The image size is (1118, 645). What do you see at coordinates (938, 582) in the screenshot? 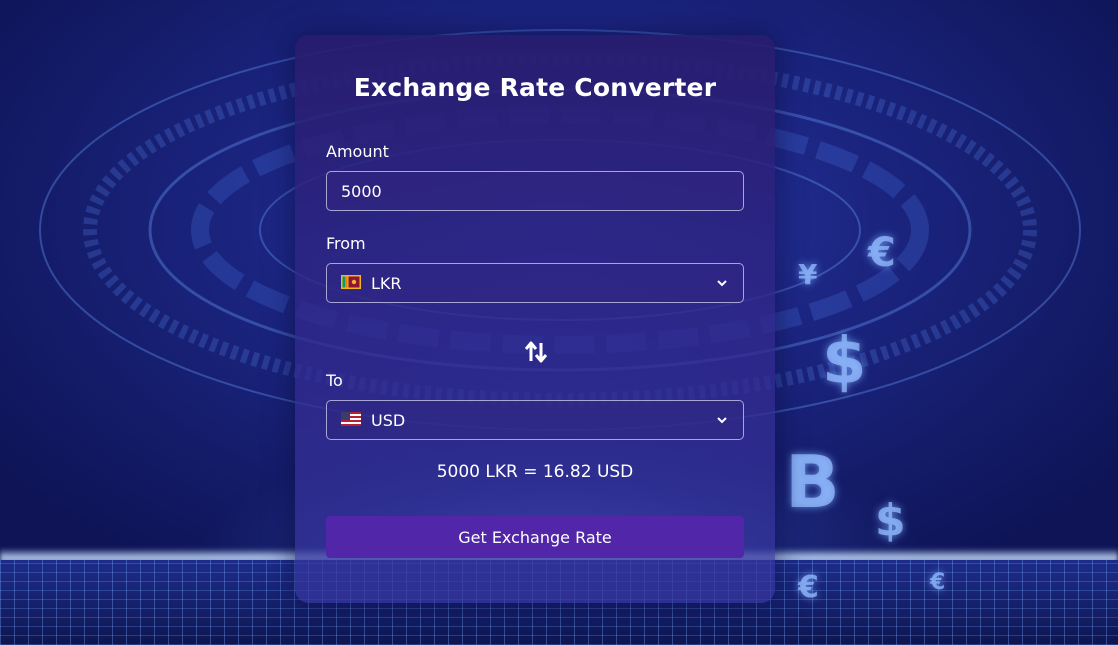
I see `euro-tiny-icon: €` at bounding box center [938, 582].